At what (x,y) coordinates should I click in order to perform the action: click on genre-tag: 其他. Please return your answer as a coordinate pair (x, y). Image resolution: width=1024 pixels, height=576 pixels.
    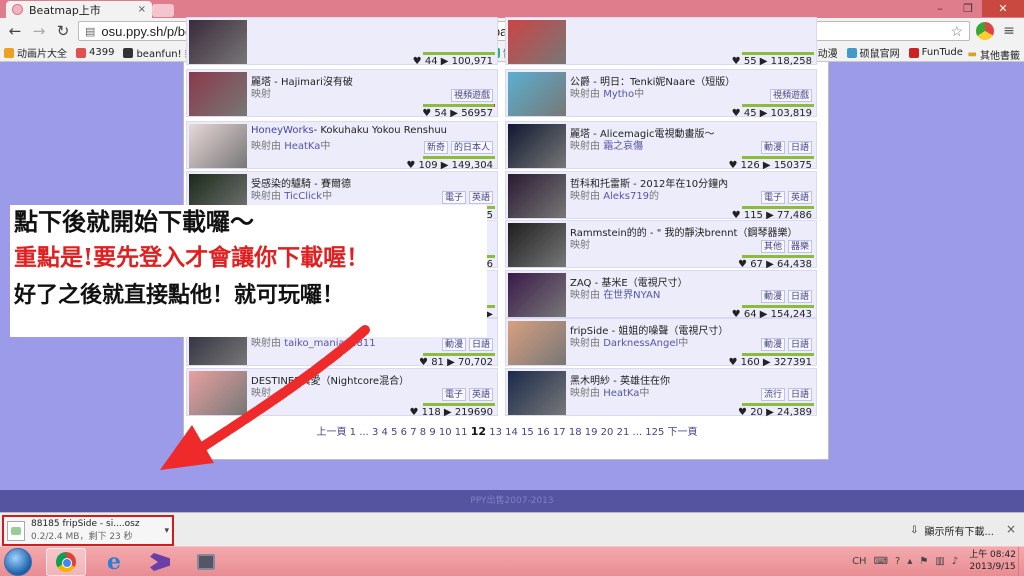
    Looking at the image, I should click on (772, 246).